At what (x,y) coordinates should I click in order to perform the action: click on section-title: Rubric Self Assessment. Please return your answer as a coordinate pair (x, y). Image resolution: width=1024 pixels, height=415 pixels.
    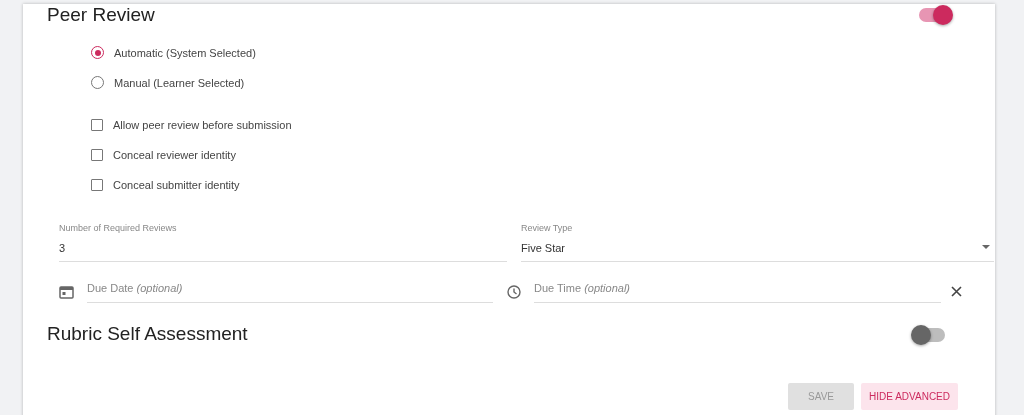
    Looking at the image, I should click on (147, 335).